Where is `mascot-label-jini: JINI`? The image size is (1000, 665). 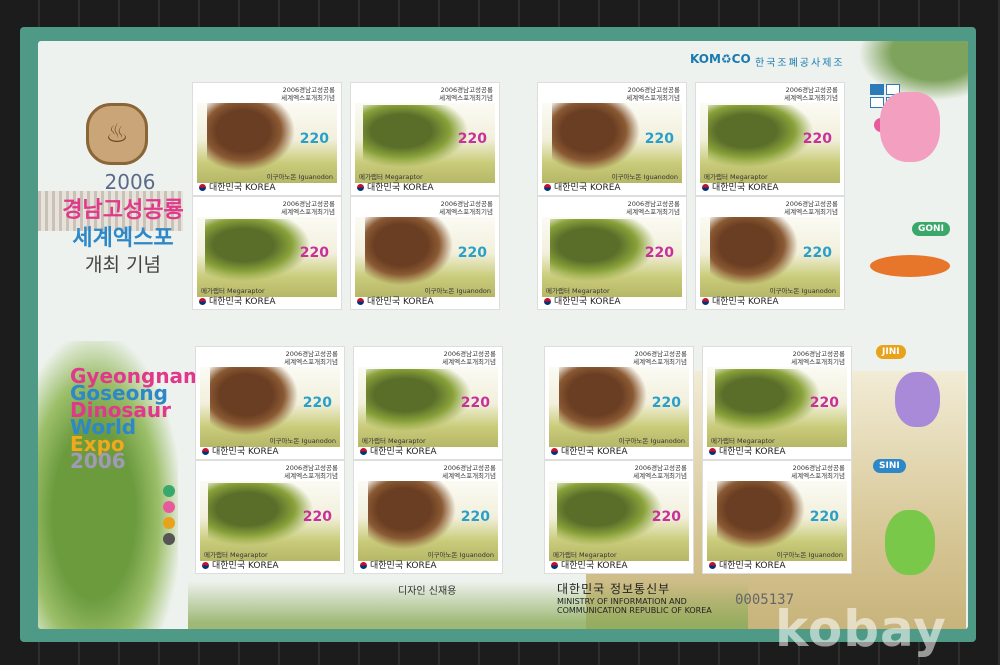 mascot-label-jini: JINI is located at coordinates (891, 352).